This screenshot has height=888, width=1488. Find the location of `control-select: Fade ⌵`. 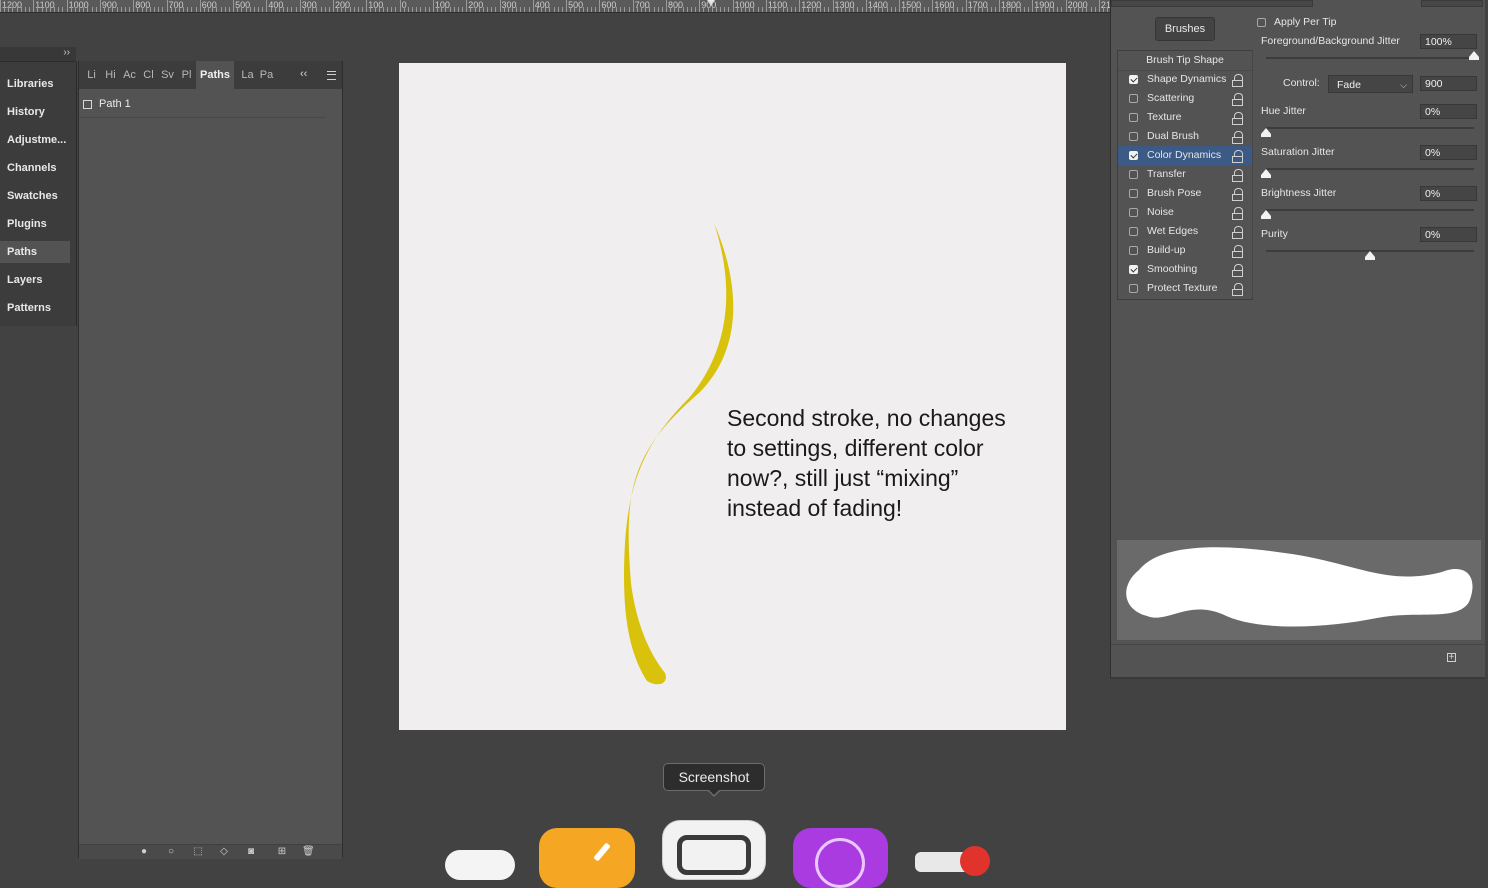

control-select: Fade ⌵ is located at coordinates (1370, 84).